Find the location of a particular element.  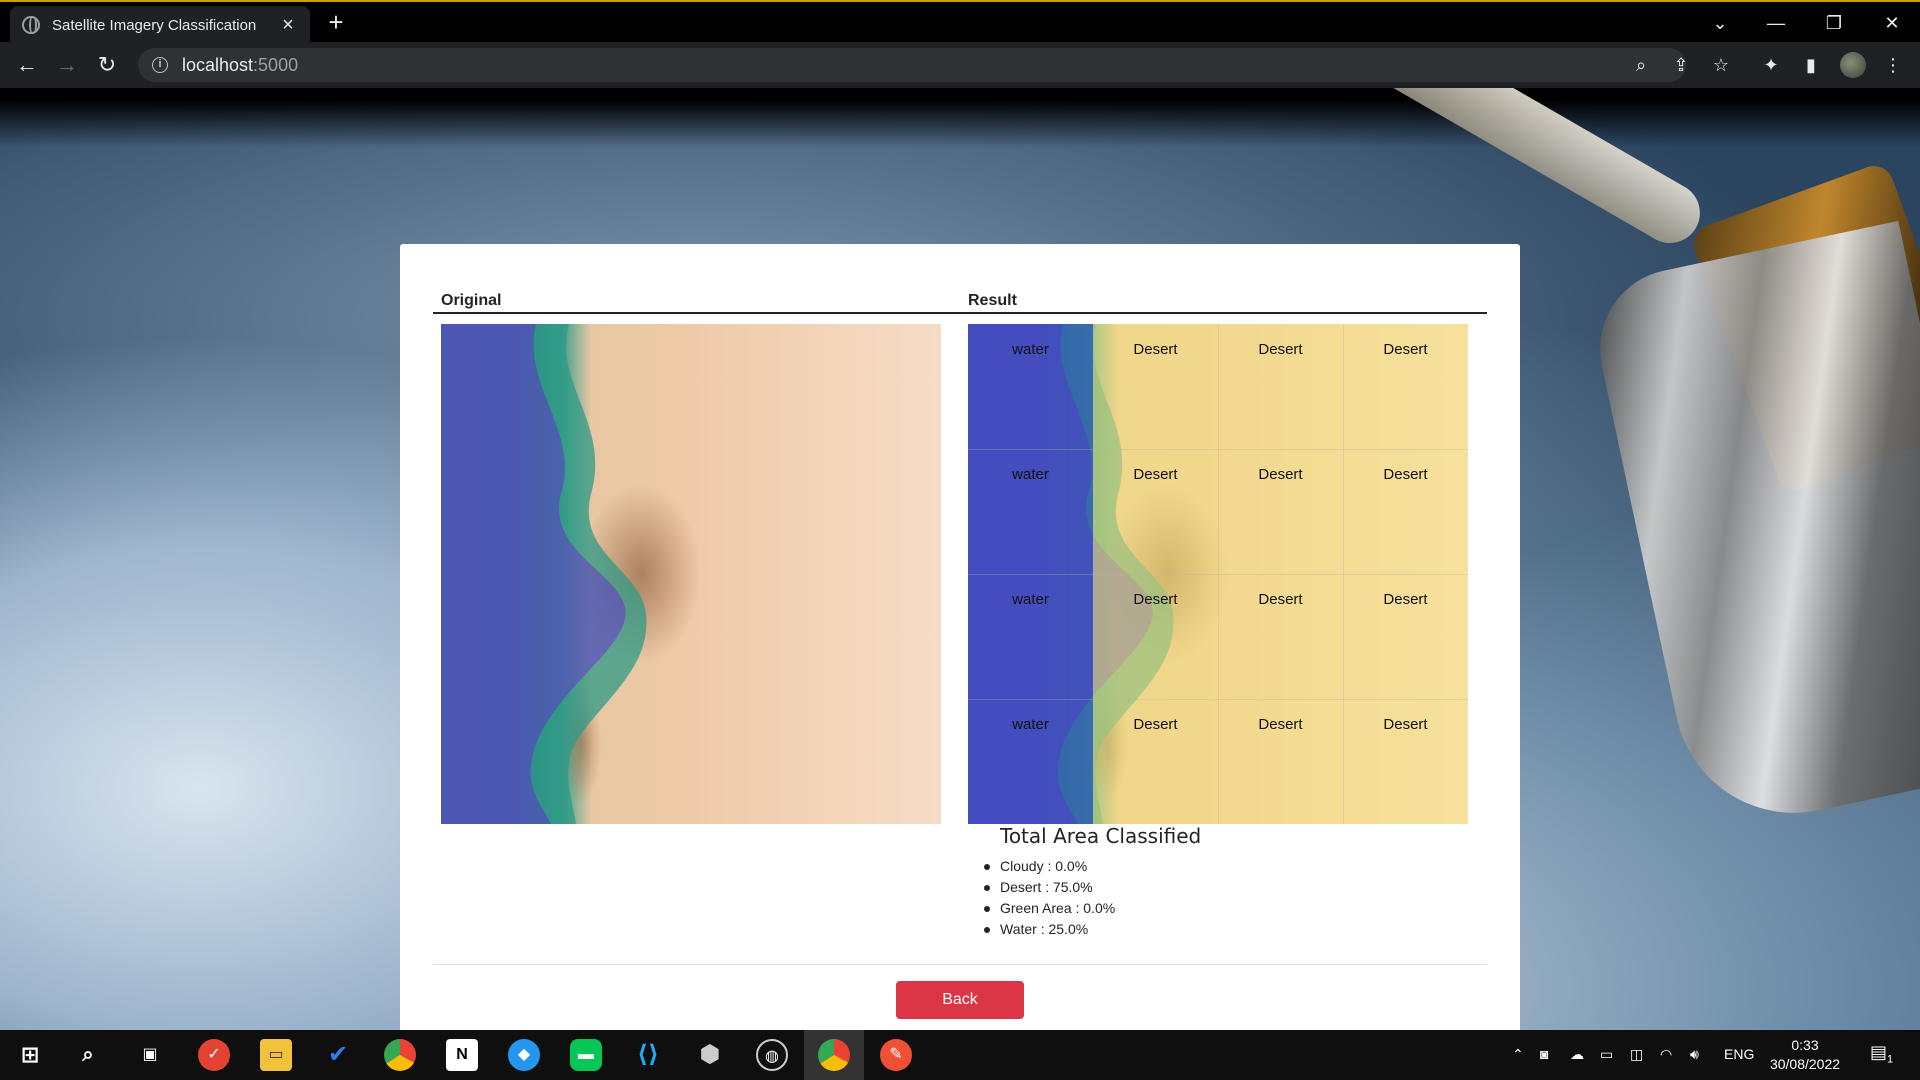

tab-title: Satellite Imagery Classification is located at coordinates (154, 25).